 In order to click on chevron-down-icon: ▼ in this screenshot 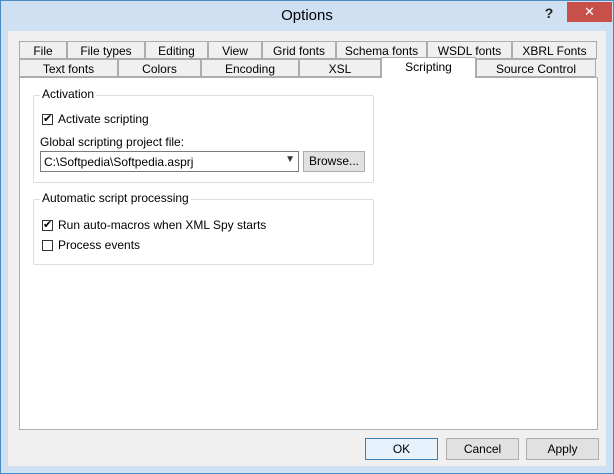, I will do `click(290, 159)`.